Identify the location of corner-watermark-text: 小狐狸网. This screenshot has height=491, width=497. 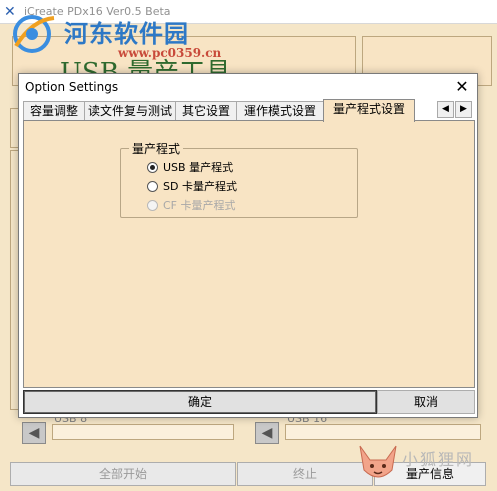
(438, 459).